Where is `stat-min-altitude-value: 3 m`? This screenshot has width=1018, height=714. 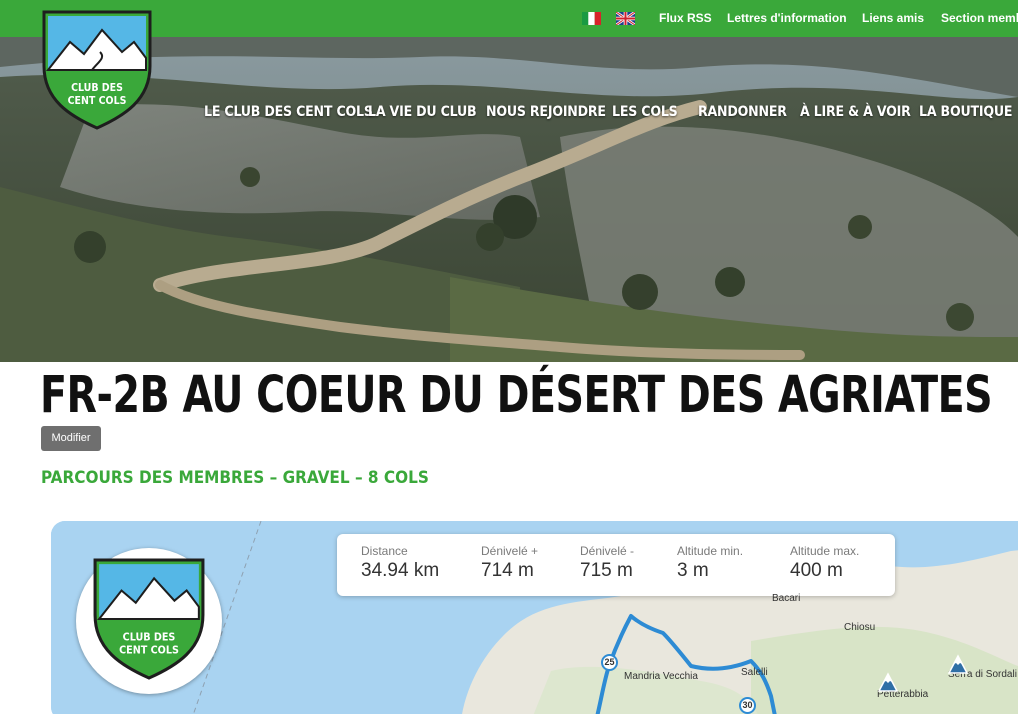
stat-min-altitude-value: 3 m is located at coordinates (693, 570).